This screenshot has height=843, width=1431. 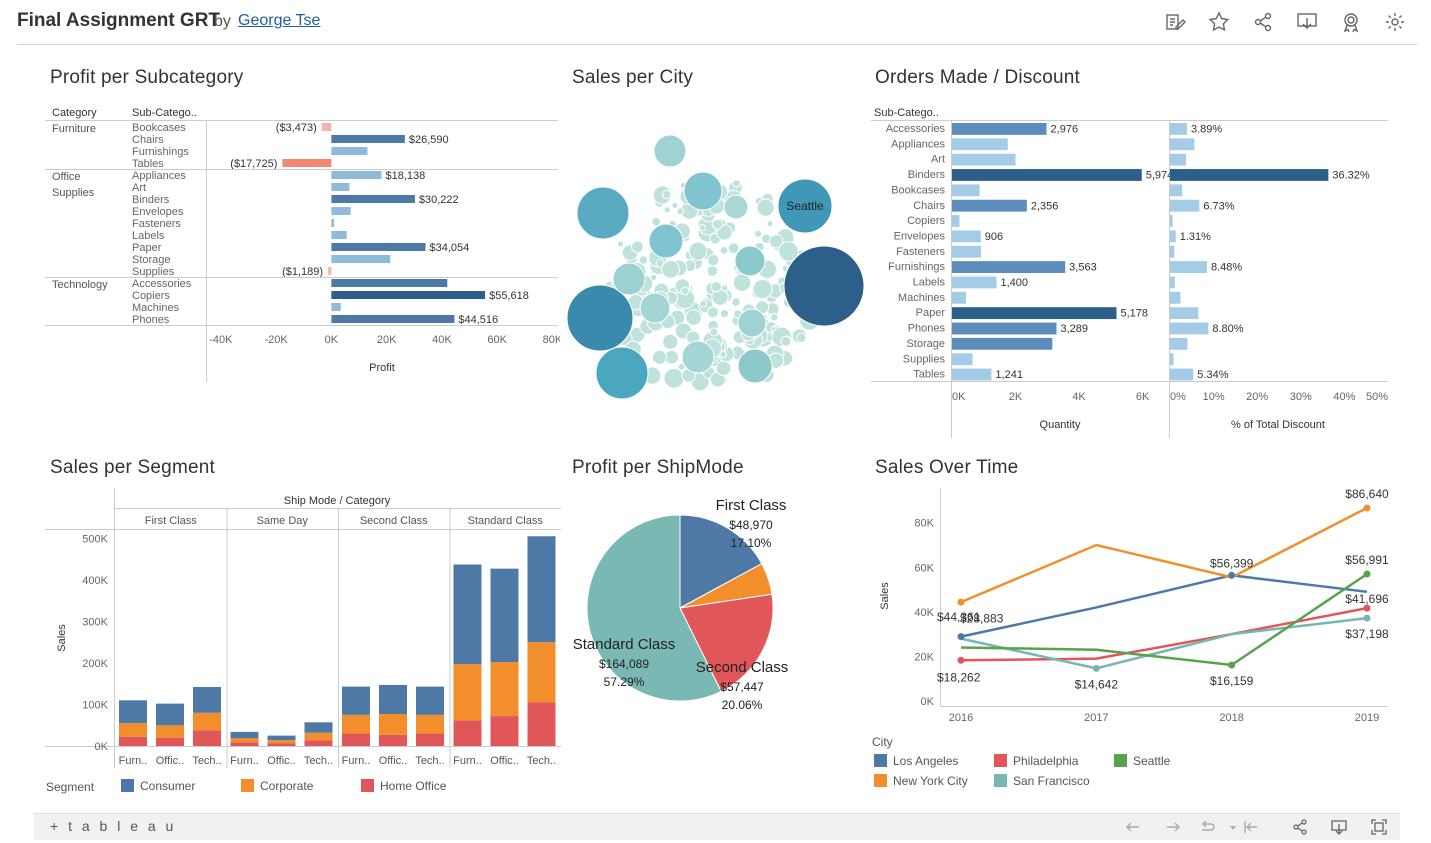 What do you see at coordinates (1142, 761) in the screenshot?
I see `city-legend-seattle: Seattle` at bounding box center [1142, 761].